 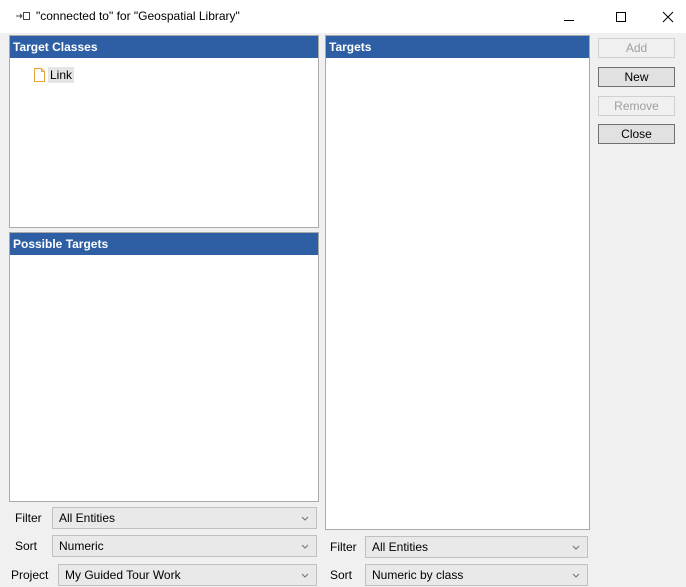 What do you see at coordinates (184, 546) in the screenshot?
I see `sort-dropdown: Numeric` at bounding box center [184, 546].